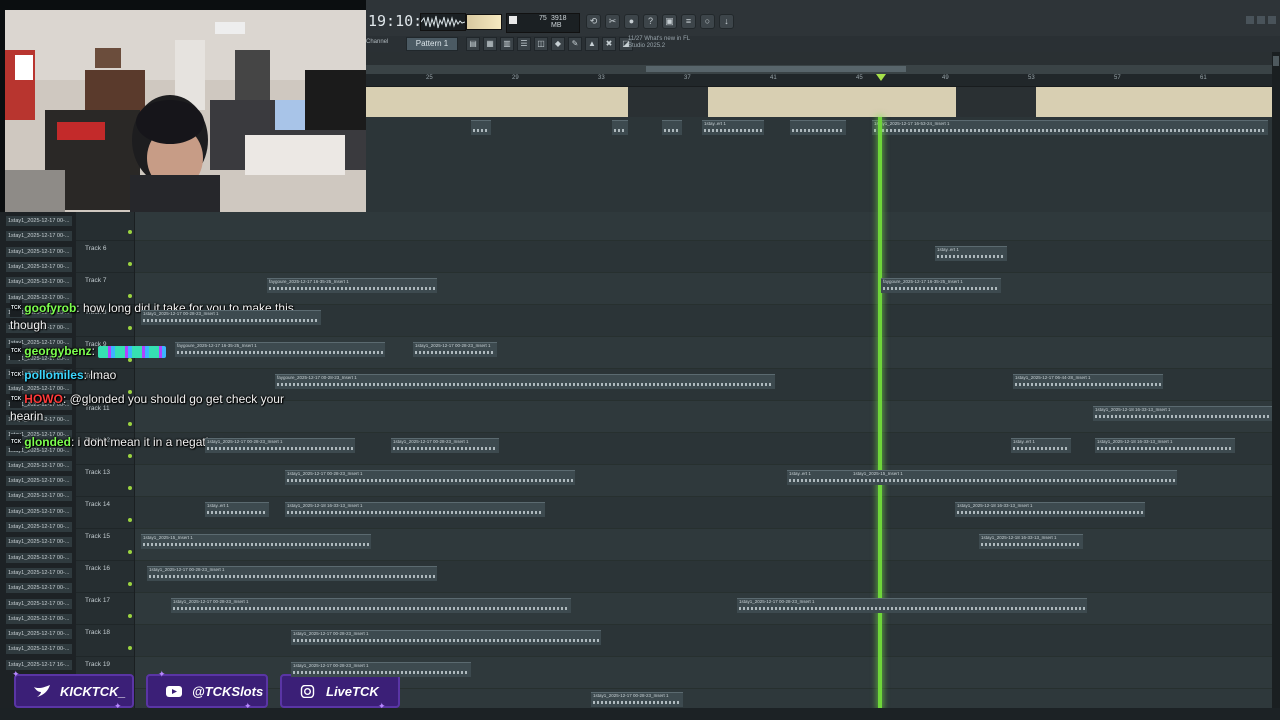 Image resolution: width=1280 pixels, height=720 pixels. What do you see at coordinates (669, 21) in the screenshot?
I see `save-icon: ▣` at bounding box center [669, 21].